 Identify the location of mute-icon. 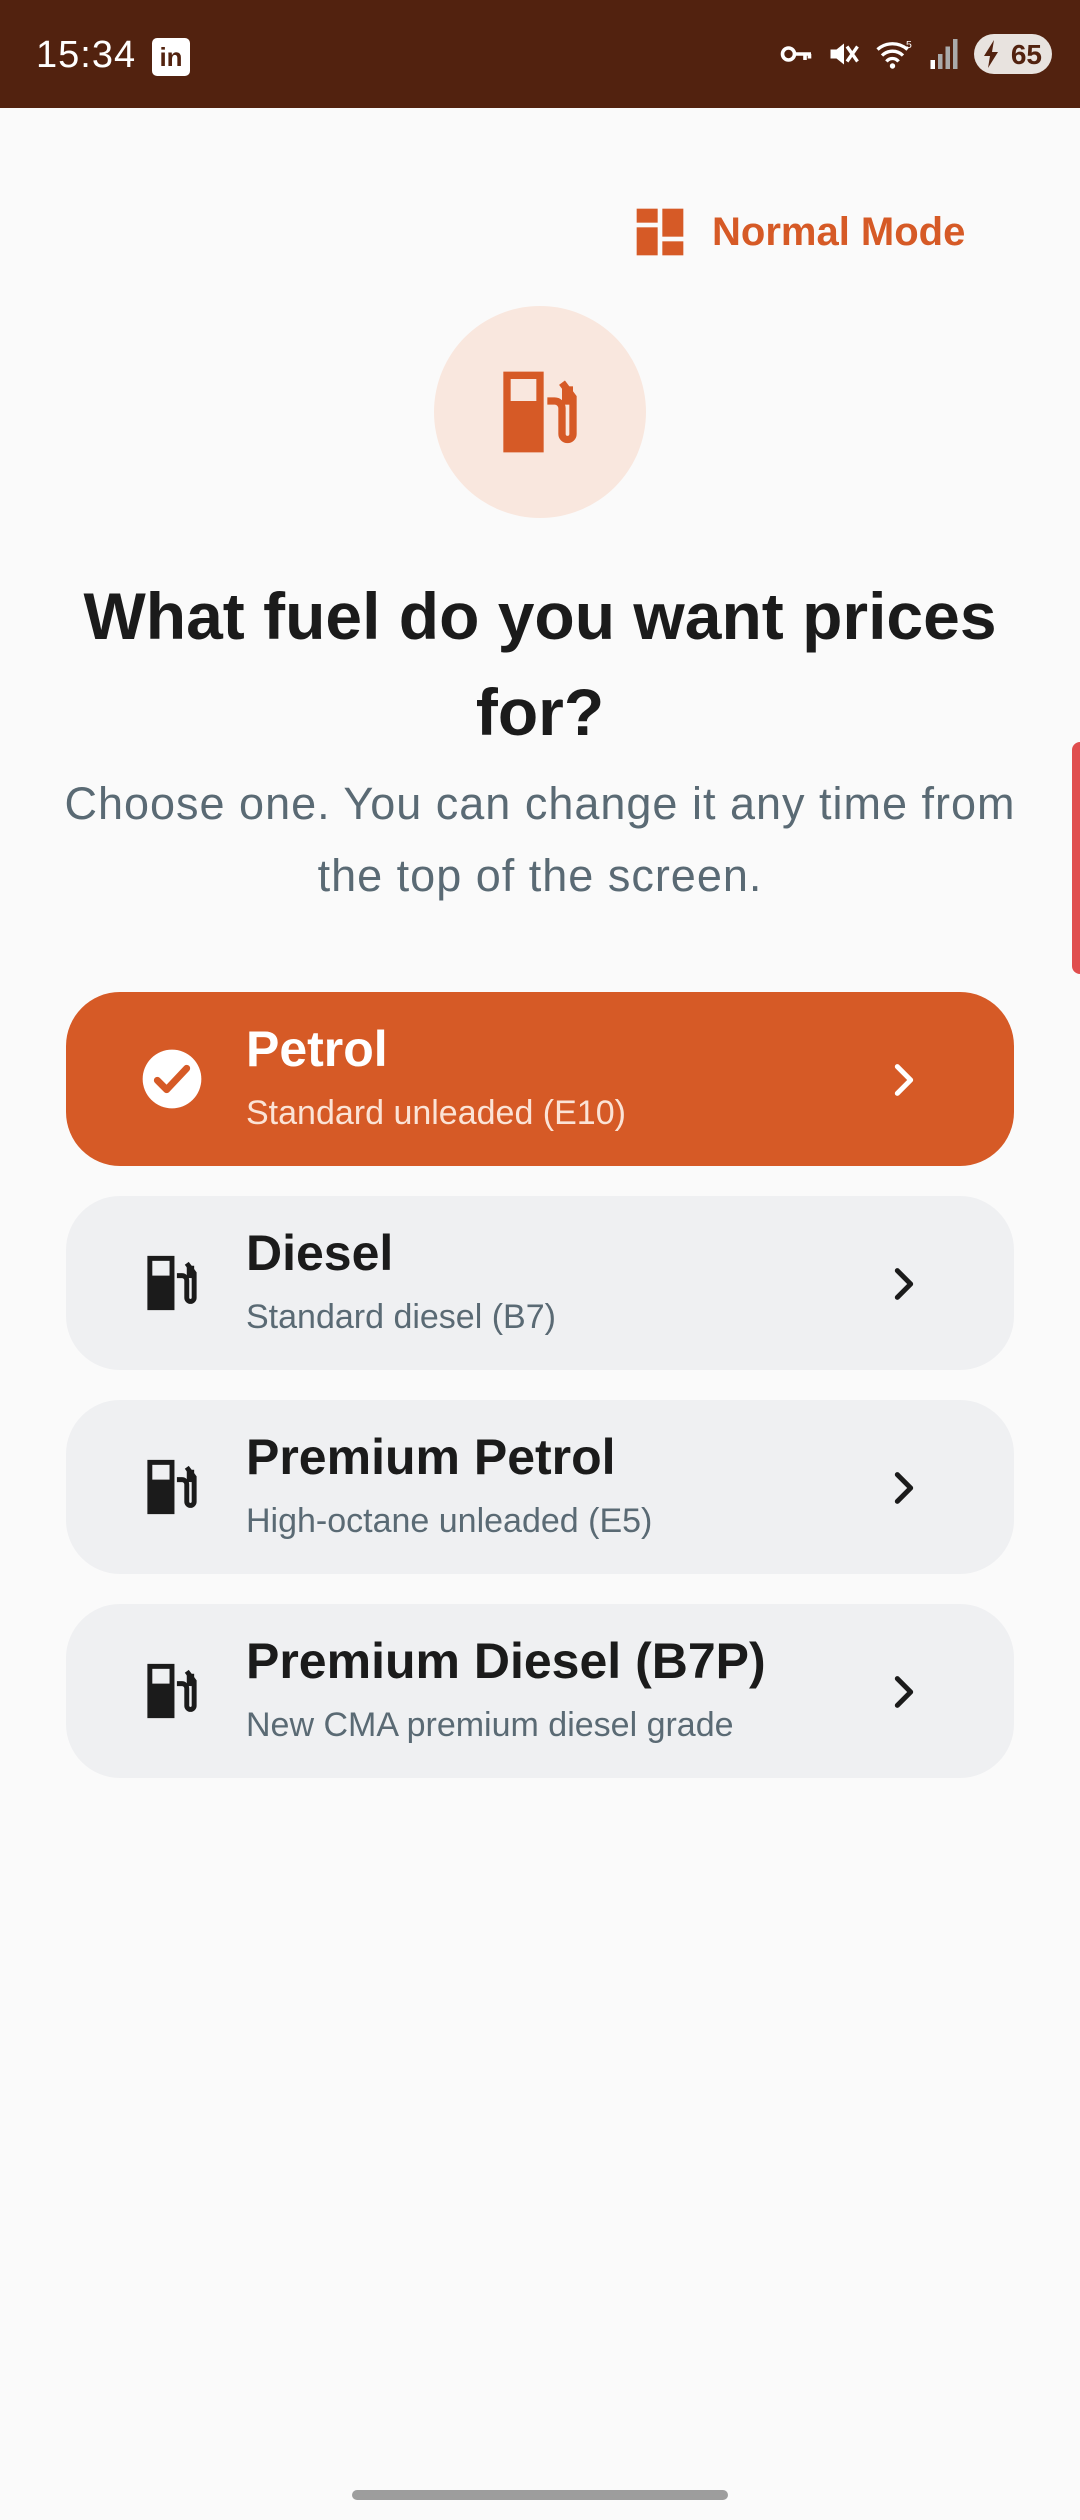
(844, 54).